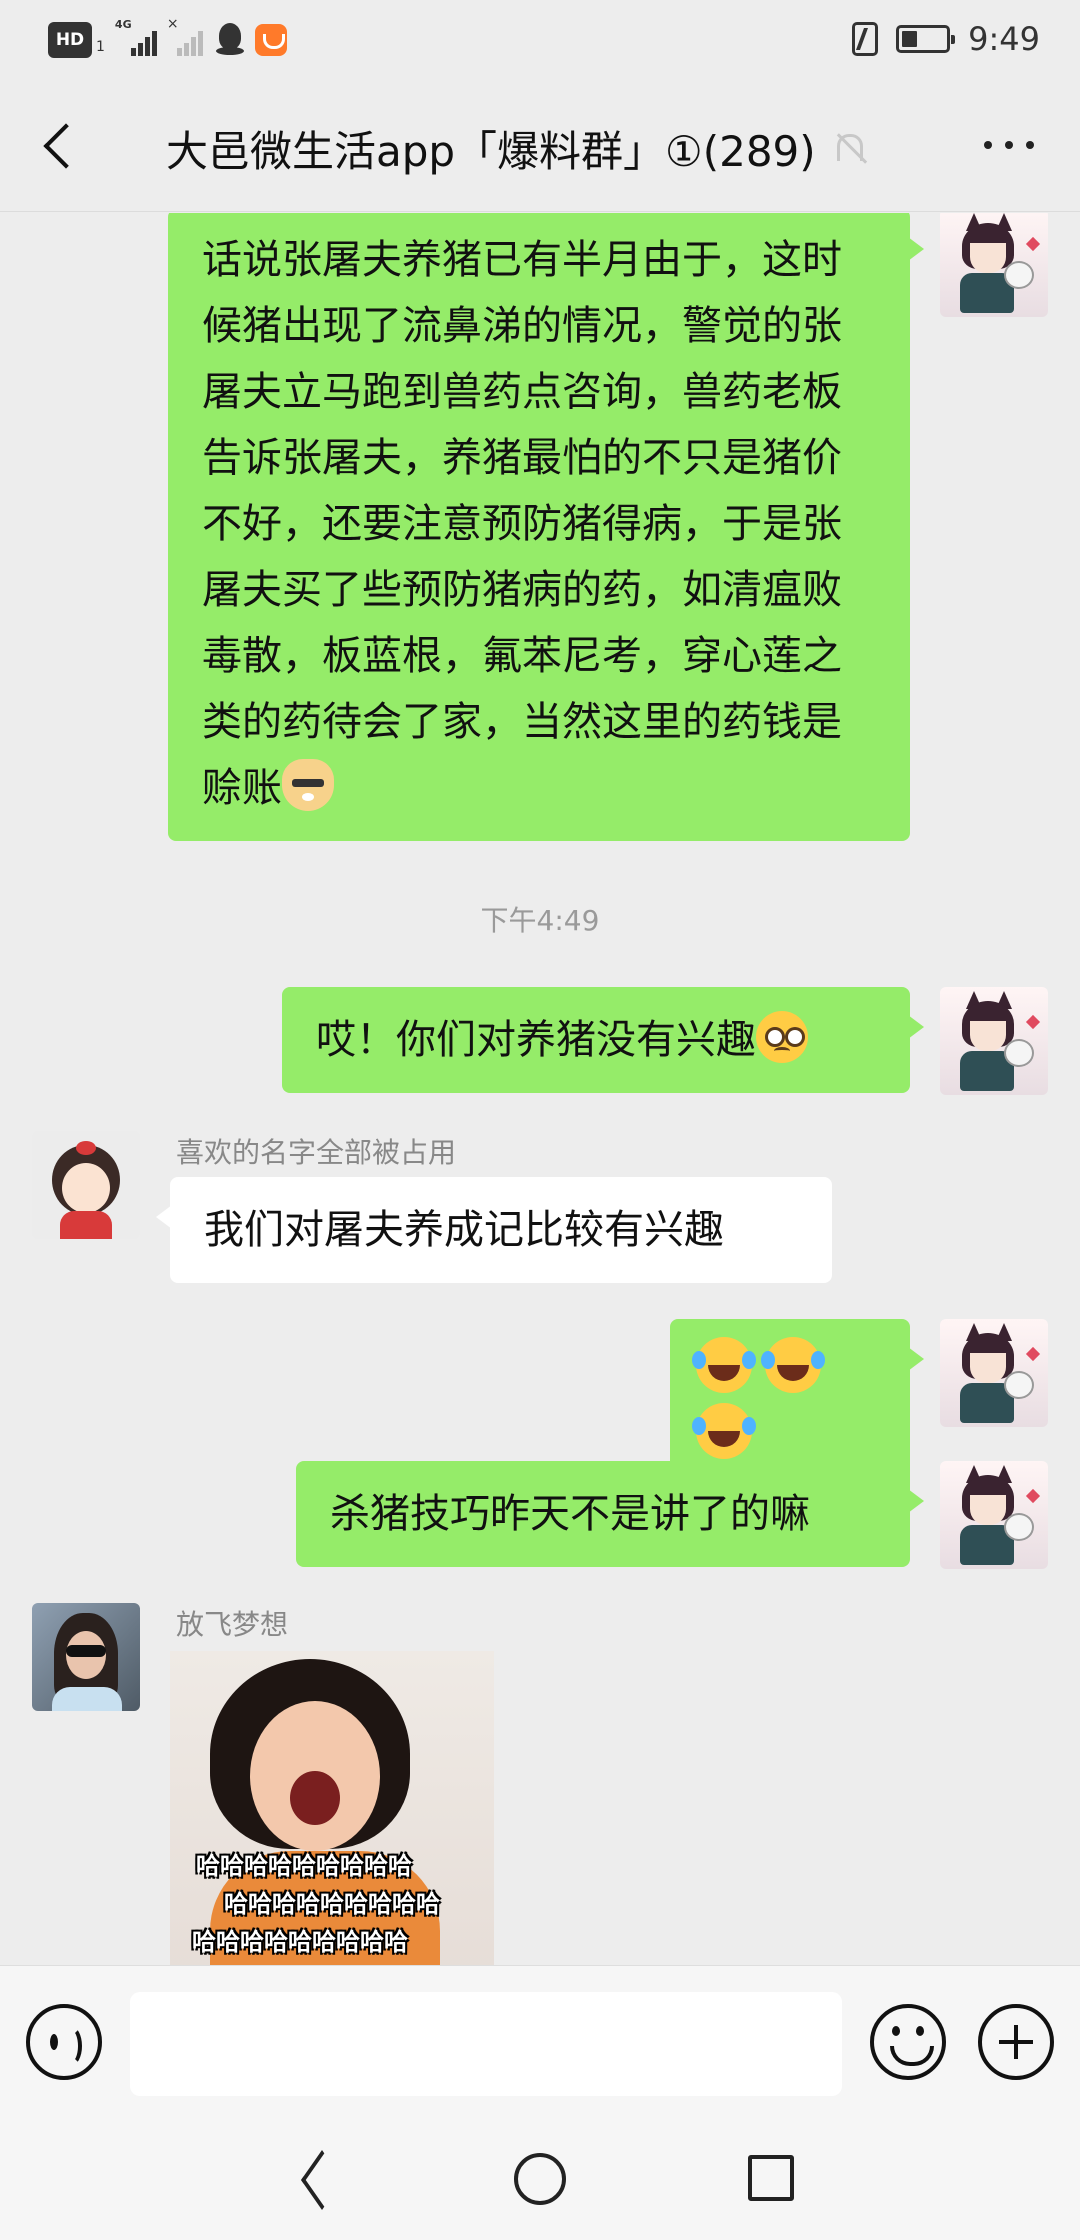  Describe the element at coordinates (185, 37) in the screenshot. I see `no-signal-icon: ×` at that location.